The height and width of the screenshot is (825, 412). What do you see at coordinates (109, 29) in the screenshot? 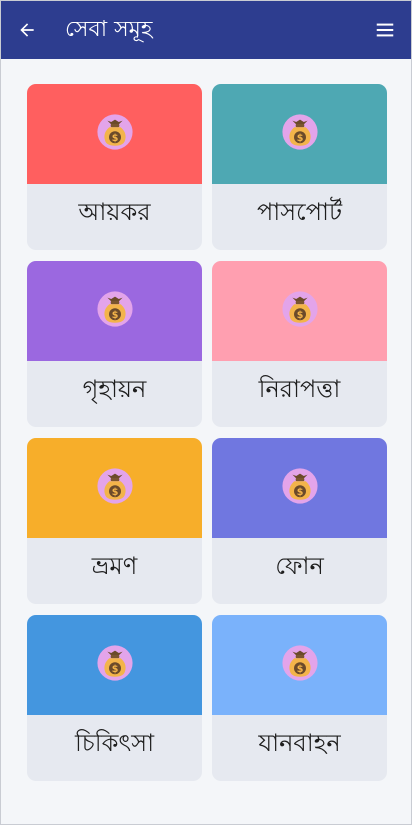
I see `page-title: সেবা সমূহ` at bounding box center [109, 29].